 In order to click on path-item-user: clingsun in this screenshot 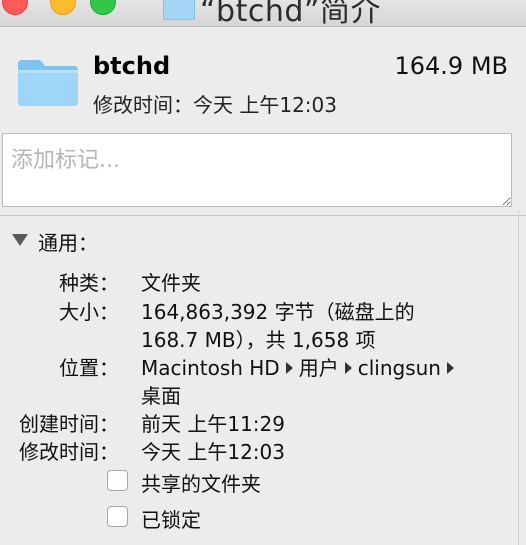, I will do `click(399, 368)`.